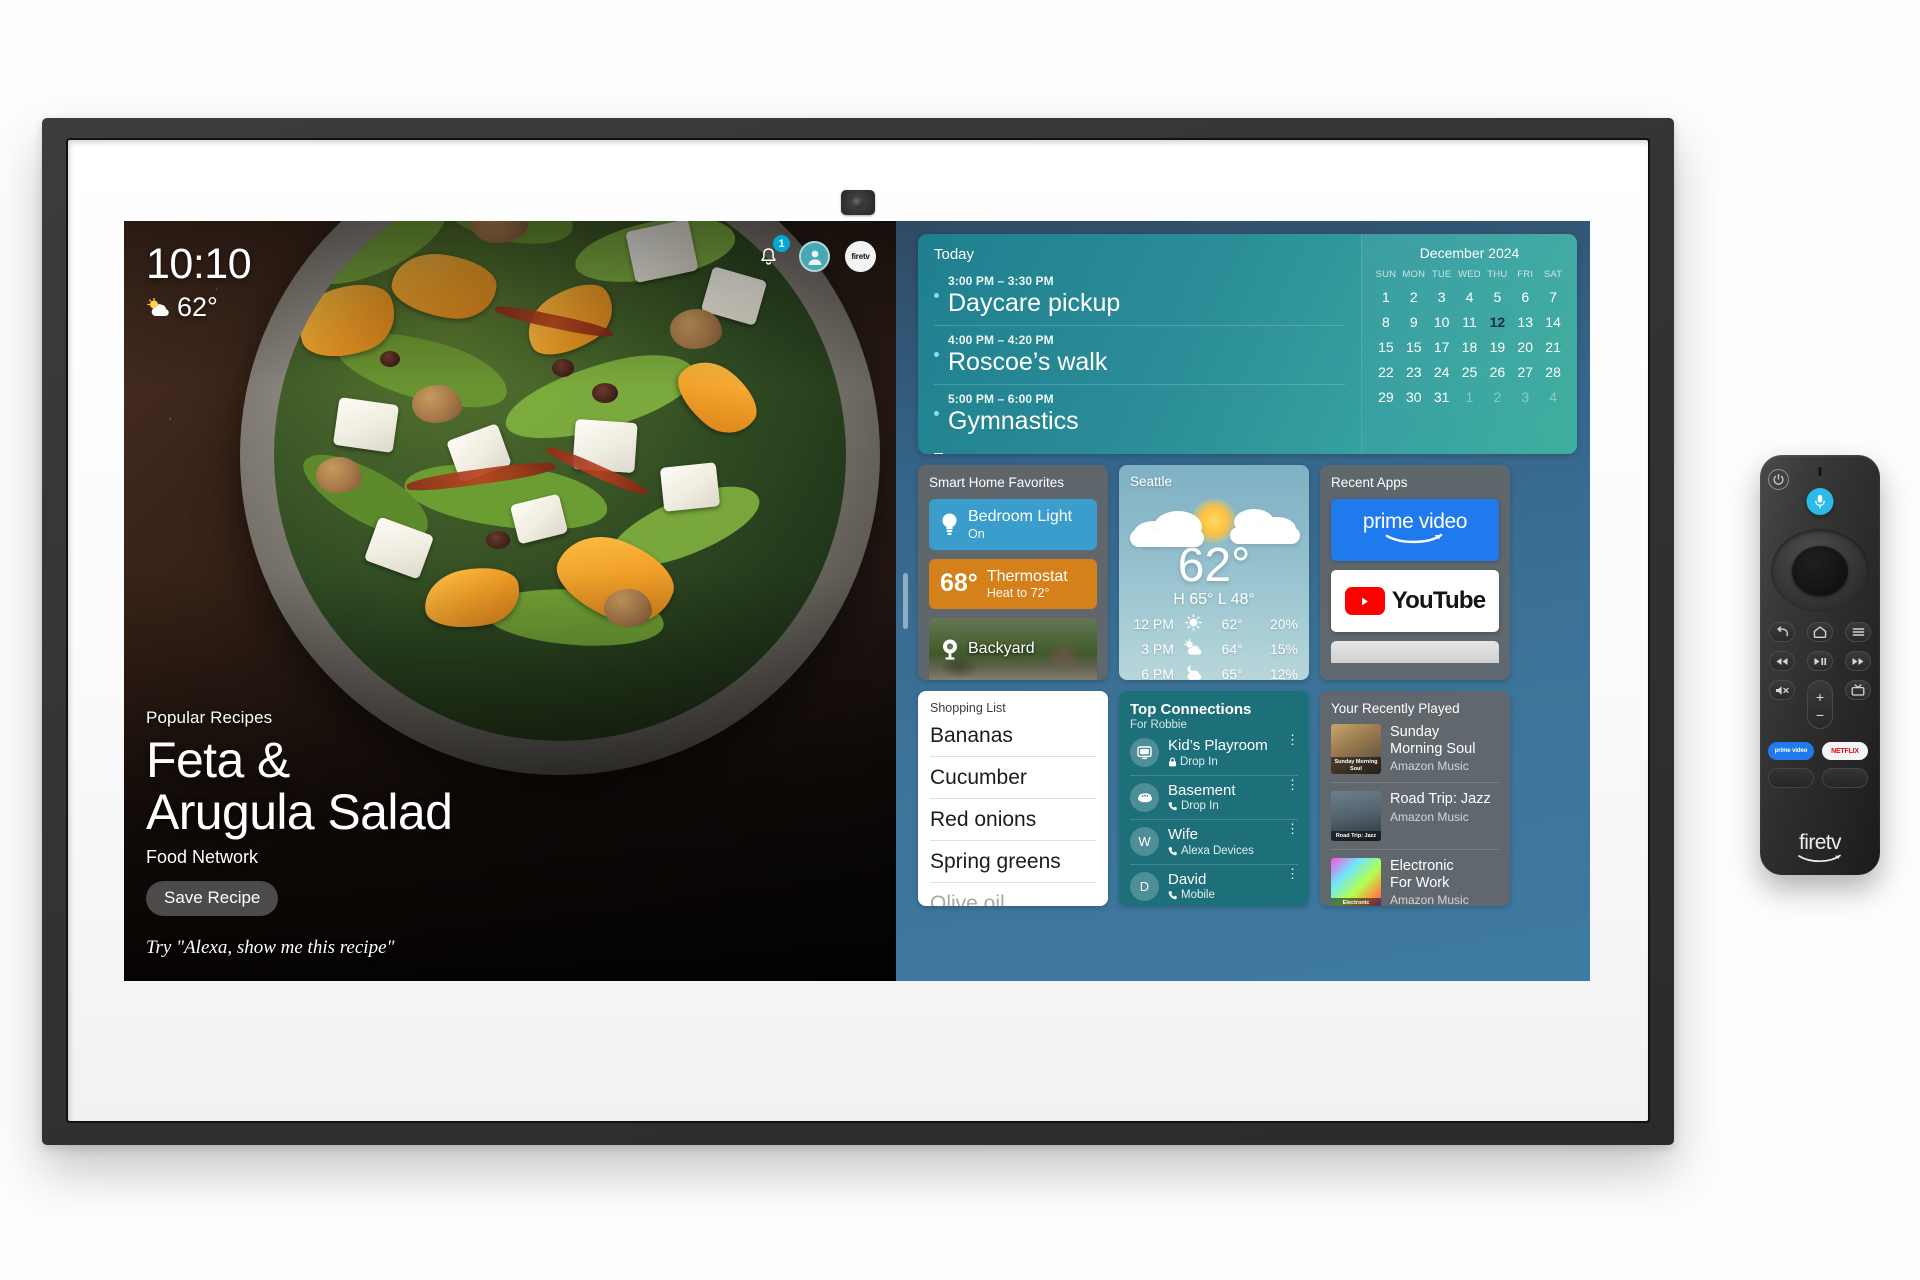  I want to click on panel-drag-handle, so click(905, 601).